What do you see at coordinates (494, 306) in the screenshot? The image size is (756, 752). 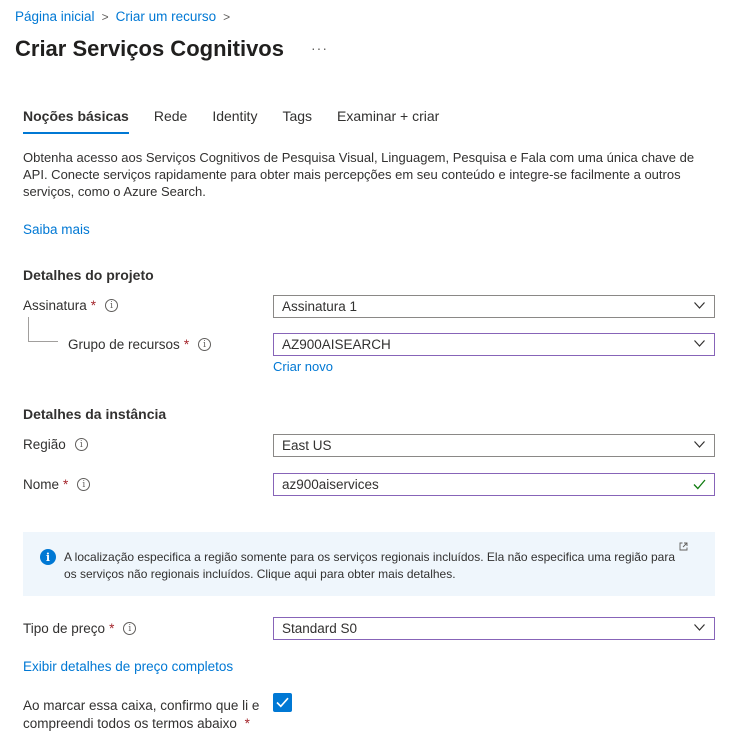 I see `subscription-dropdown: Assinatura 1` at bounding box center [494, 306].